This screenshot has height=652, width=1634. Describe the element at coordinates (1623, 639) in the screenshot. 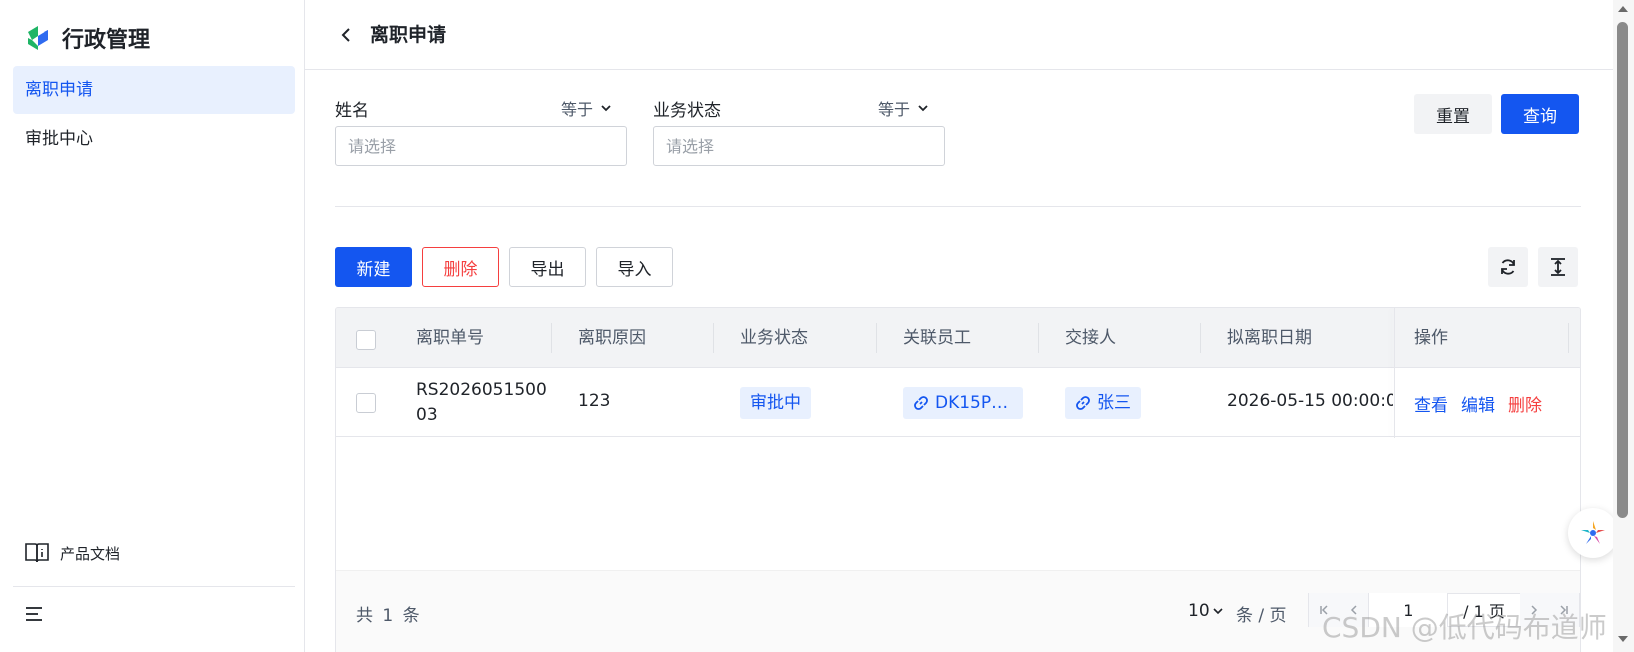

I see `scroll-down-arrow` at that location.